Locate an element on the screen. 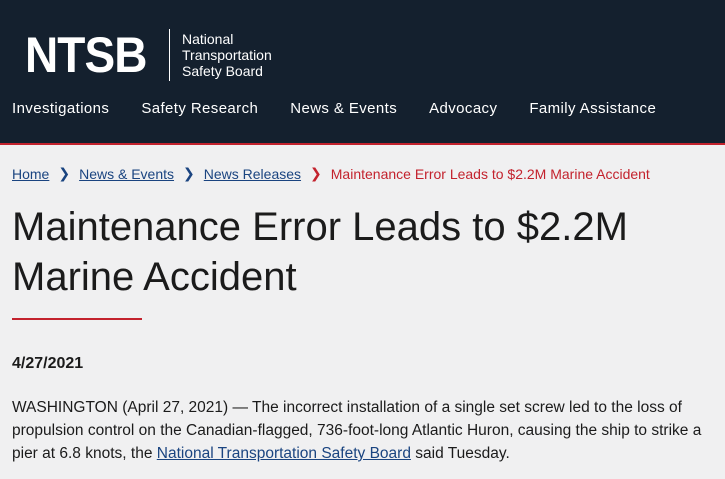 Image resolution: width=725 pixels, height=479 pixels. logo-line-2: Transportation is located at coordinates (227, 55).